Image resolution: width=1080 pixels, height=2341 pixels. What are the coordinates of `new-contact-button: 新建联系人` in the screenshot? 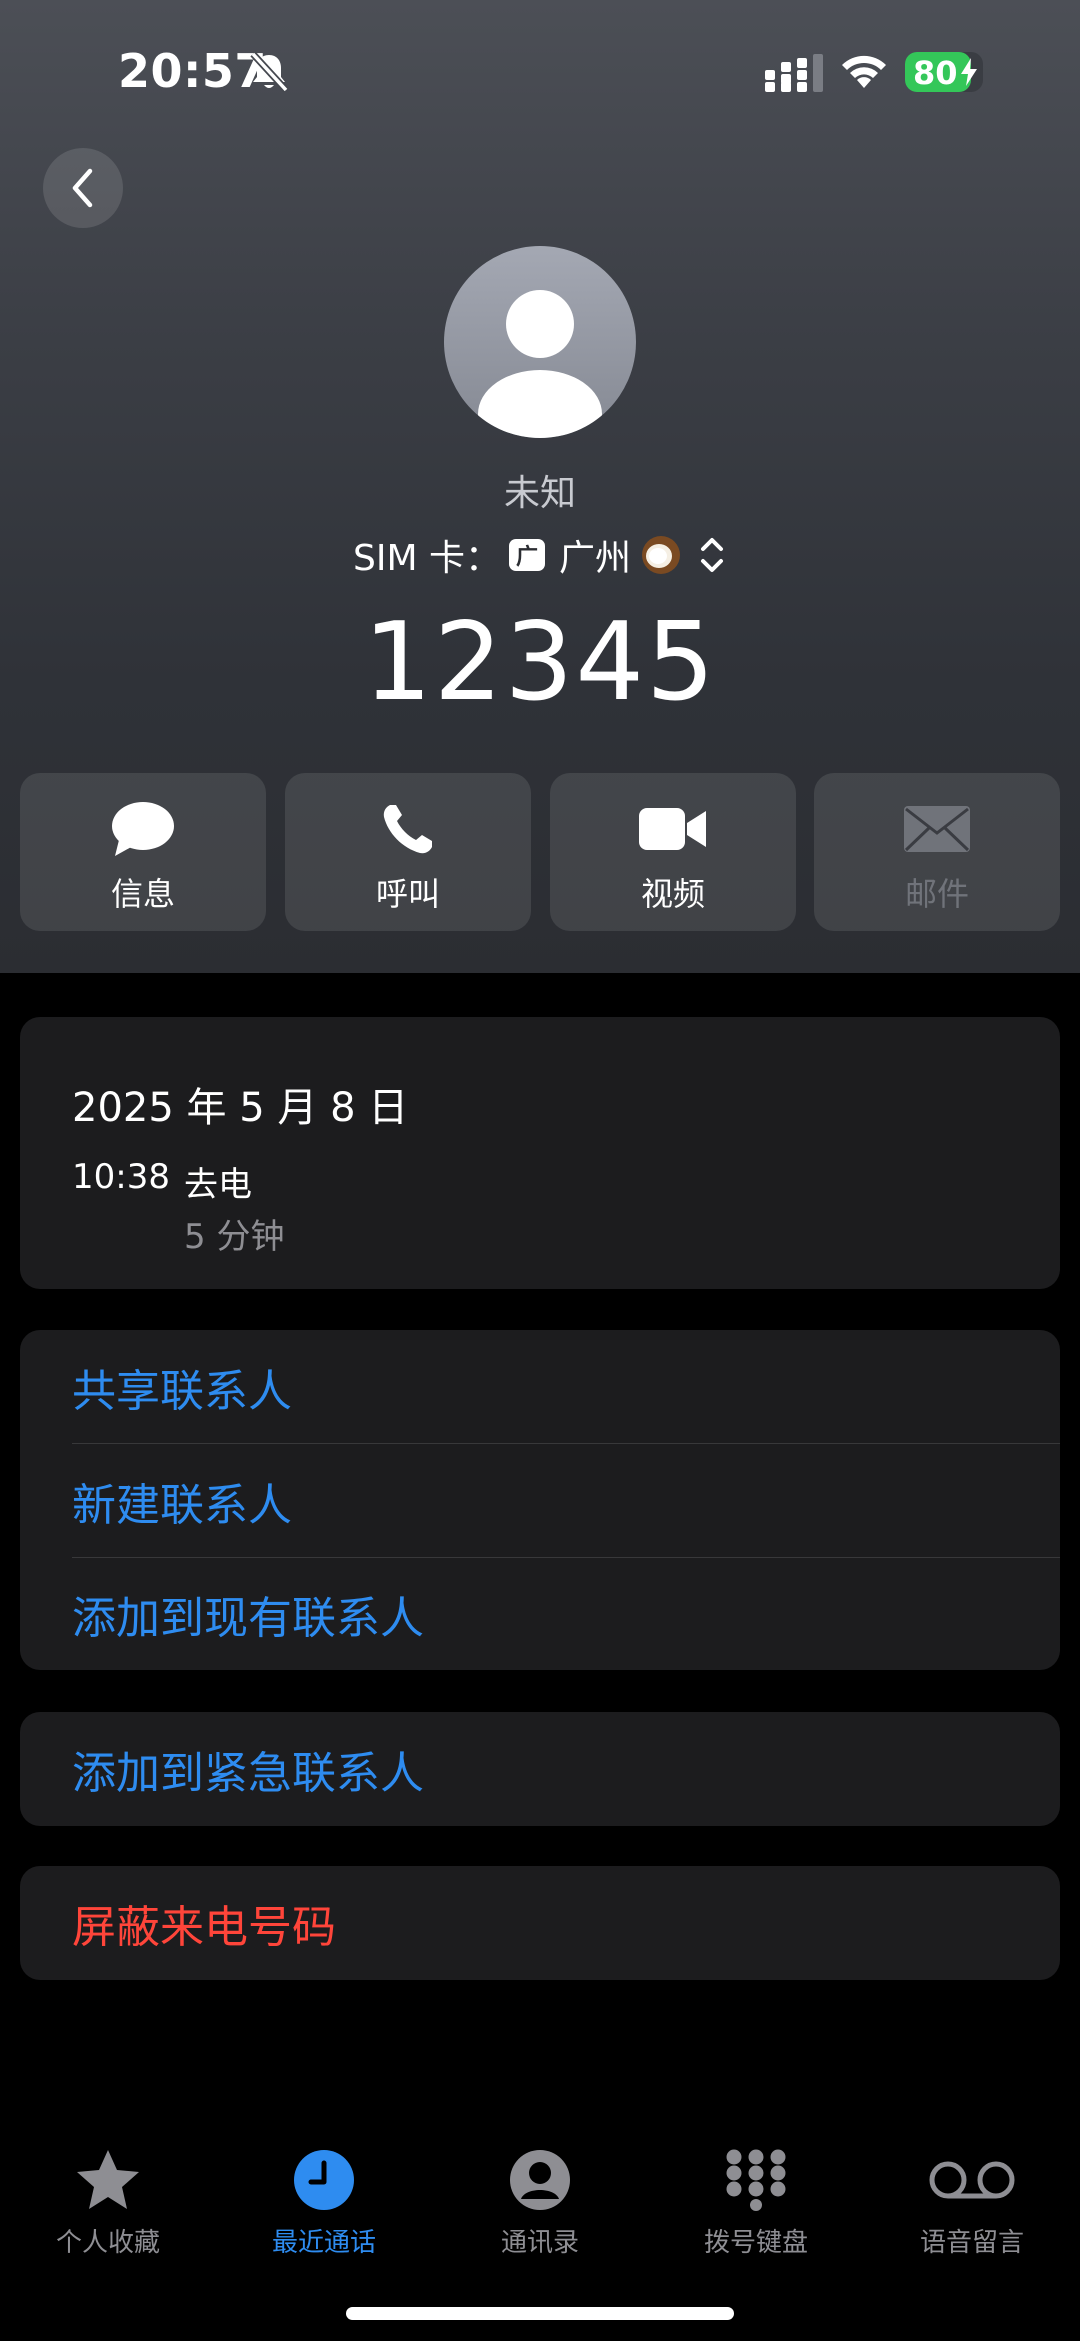 It's located at (566, 1501).